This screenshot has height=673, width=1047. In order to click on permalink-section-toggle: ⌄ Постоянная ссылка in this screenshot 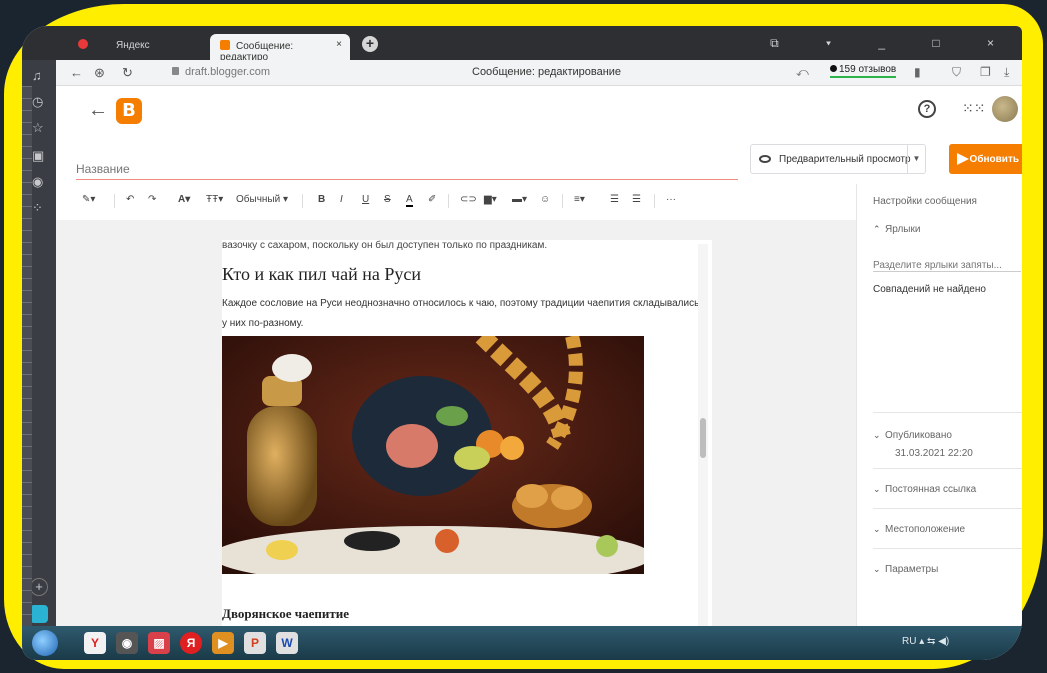, I will do `click(924, 489)`.